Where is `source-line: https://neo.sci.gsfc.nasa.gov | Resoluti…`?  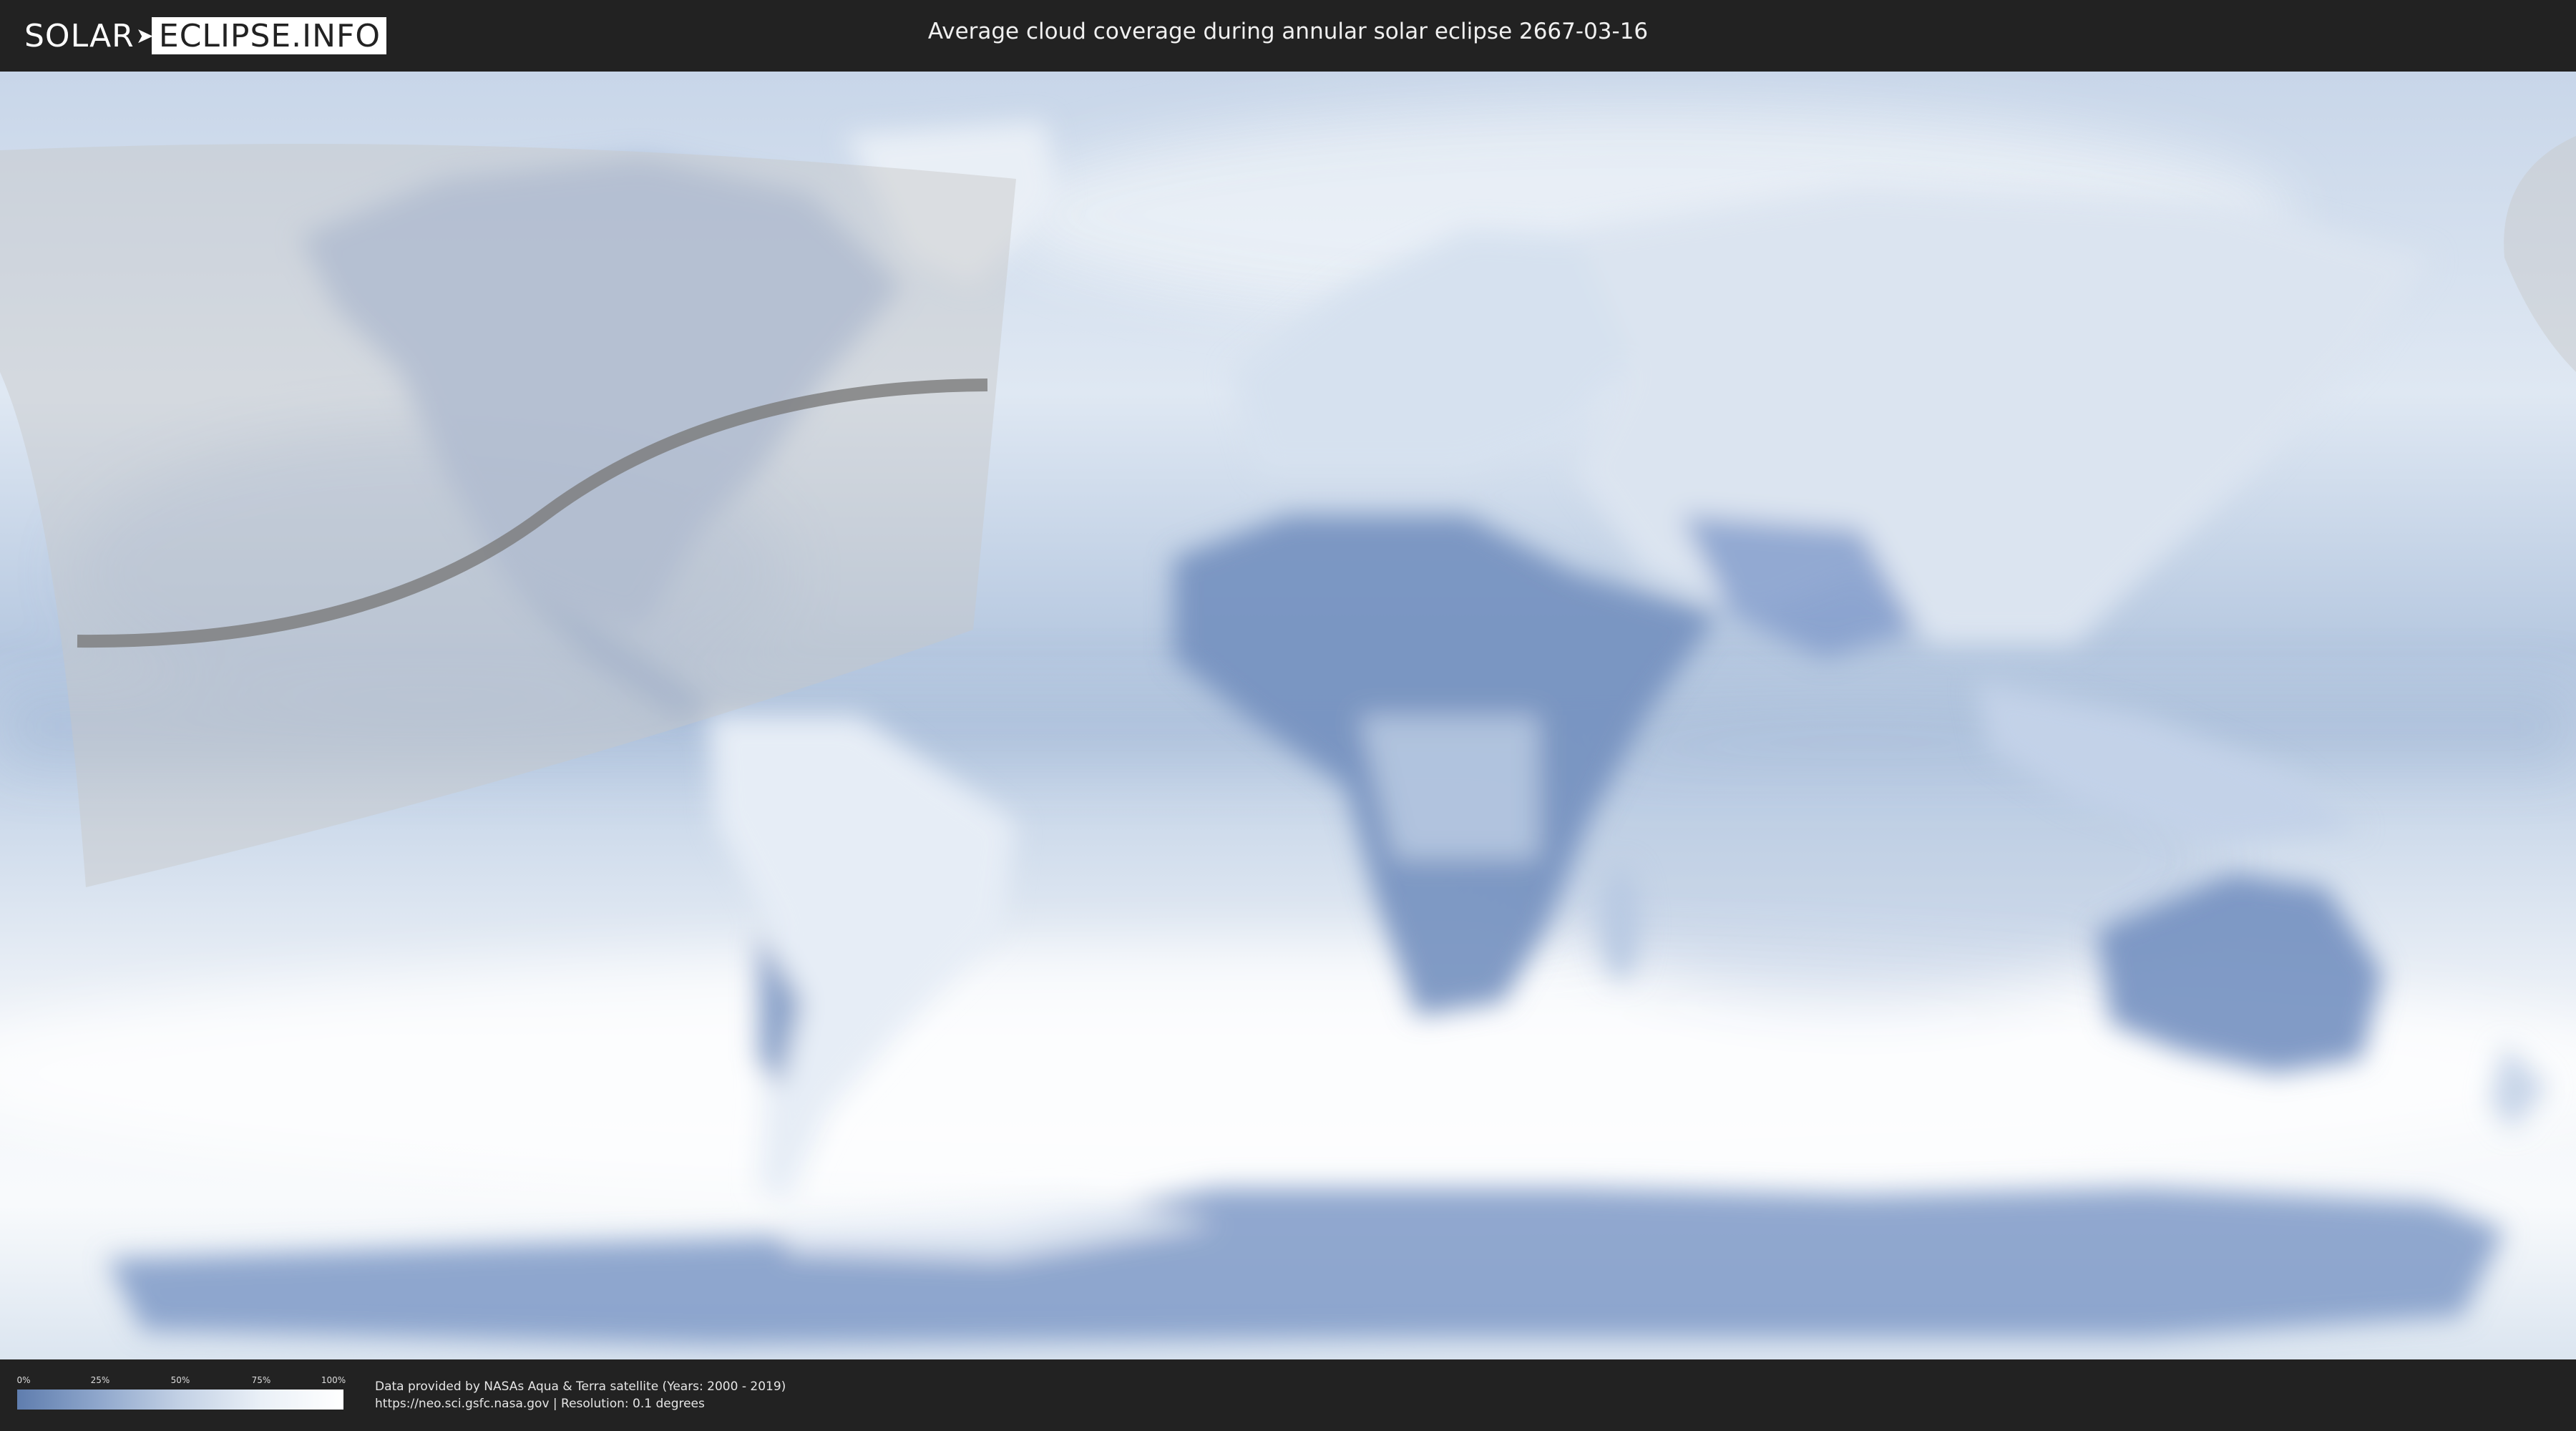
source-line: https://neo.sci.gsfc.nasa.gov | Resoluti… is located at coordinates (580, 1404).